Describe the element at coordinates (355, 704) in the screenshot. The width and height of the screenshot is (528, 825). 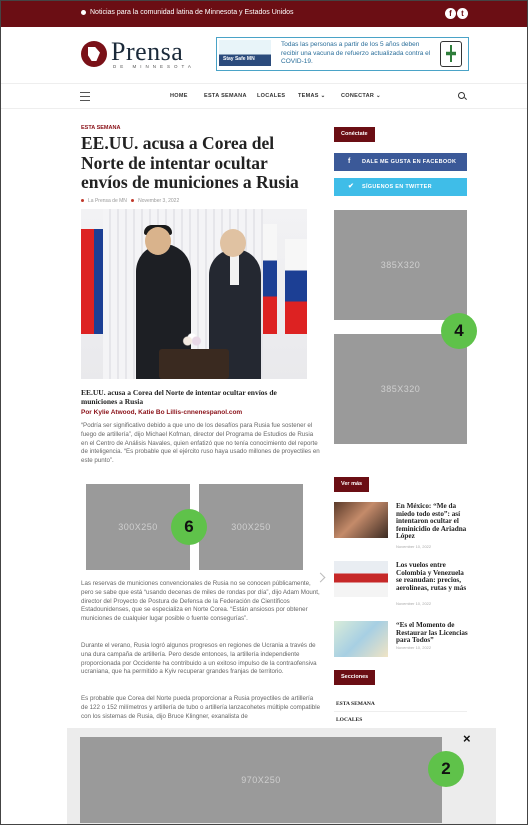
I see `section-link-esta-semana: ESTA SEMANA` at that location.